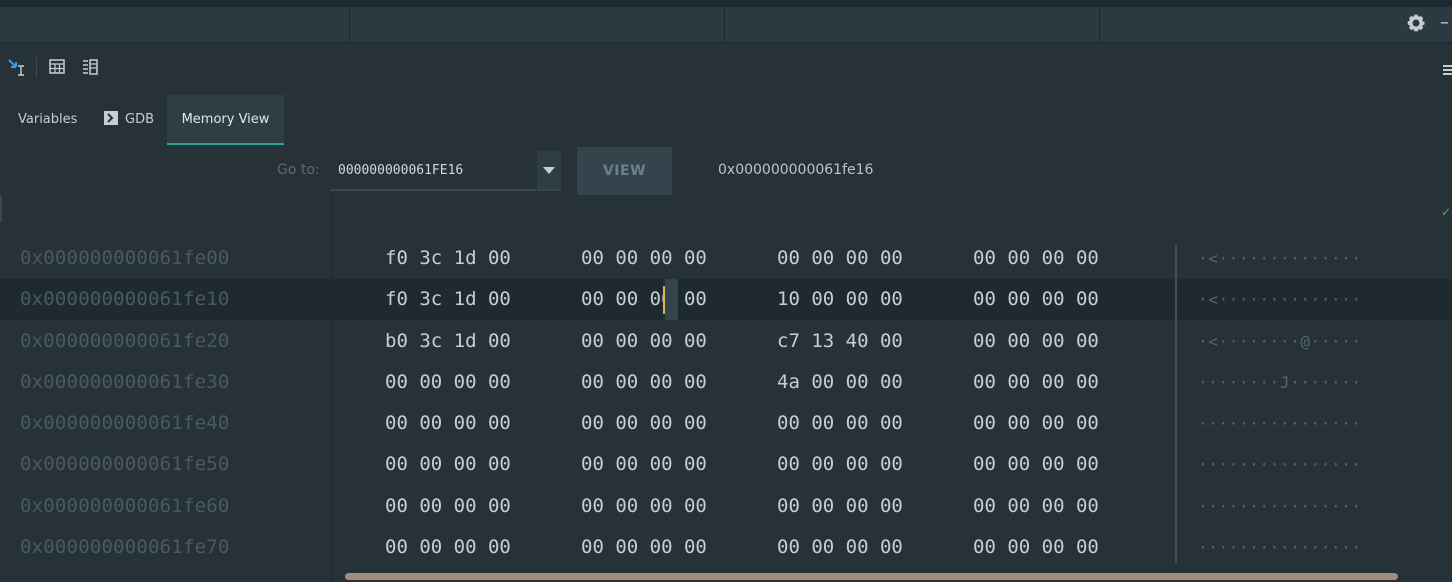  What do you see at coordinates (1280, 341) in the screenshot?
I see `ascii-view: ·<········@·····` at bounding box center [1280, 341].